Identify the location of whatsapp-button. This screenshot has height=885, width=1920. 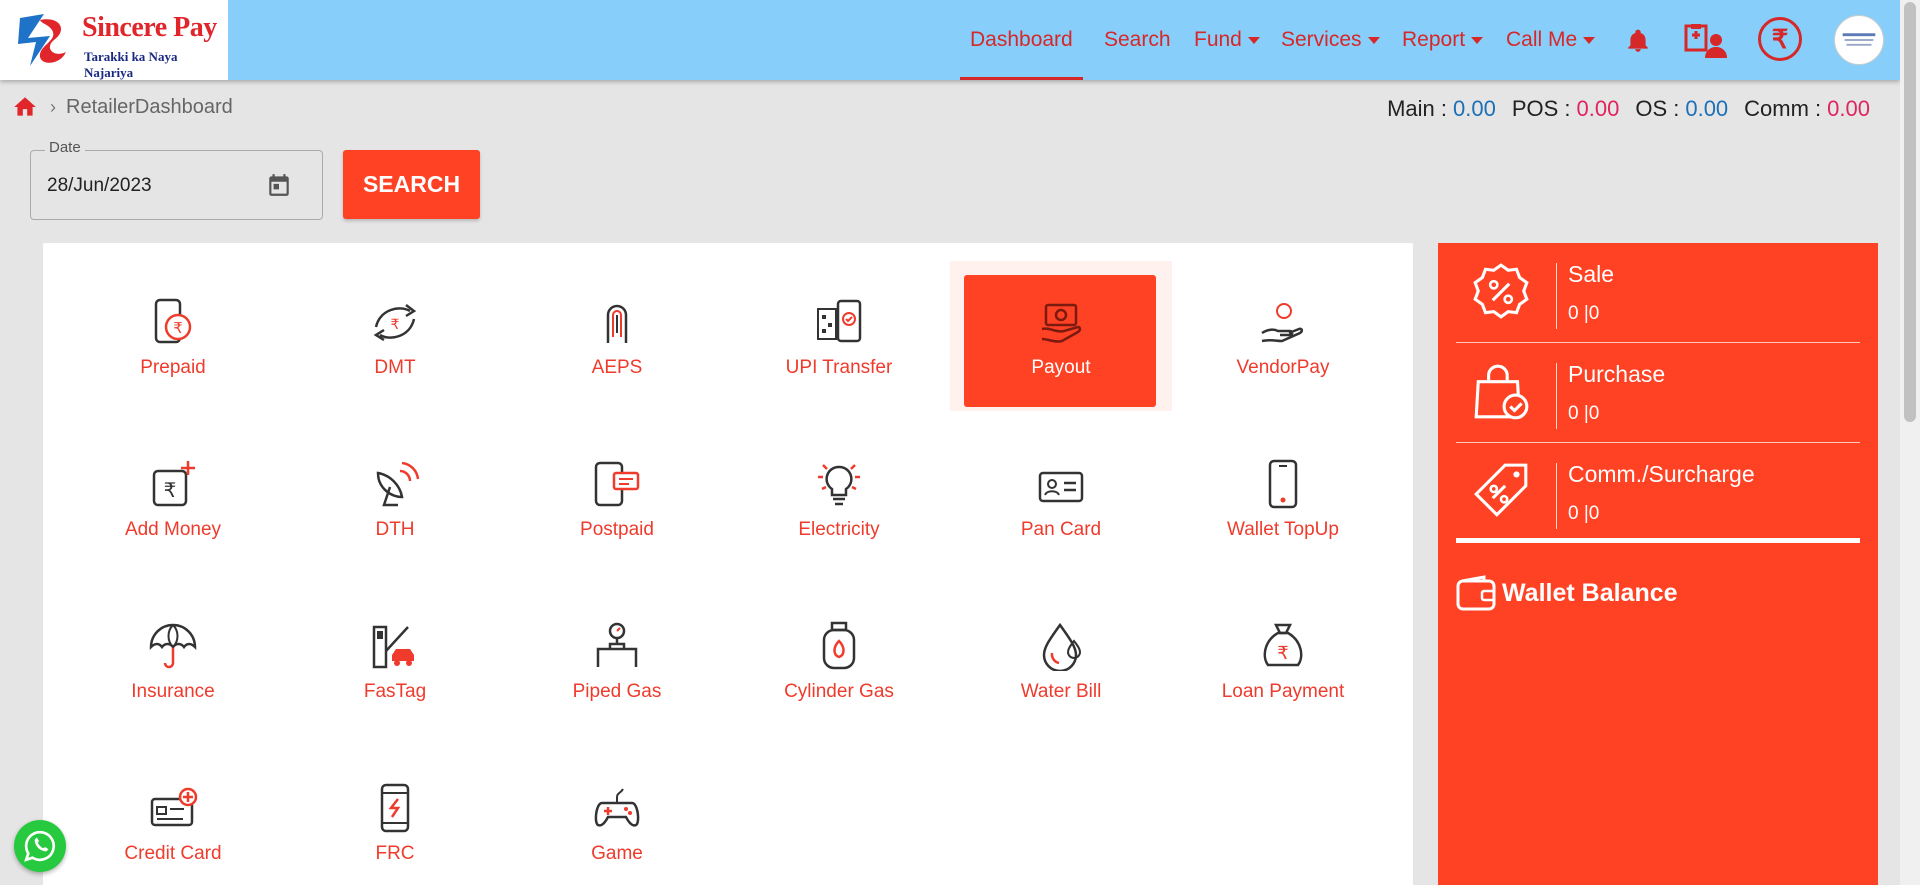
(40, 846).